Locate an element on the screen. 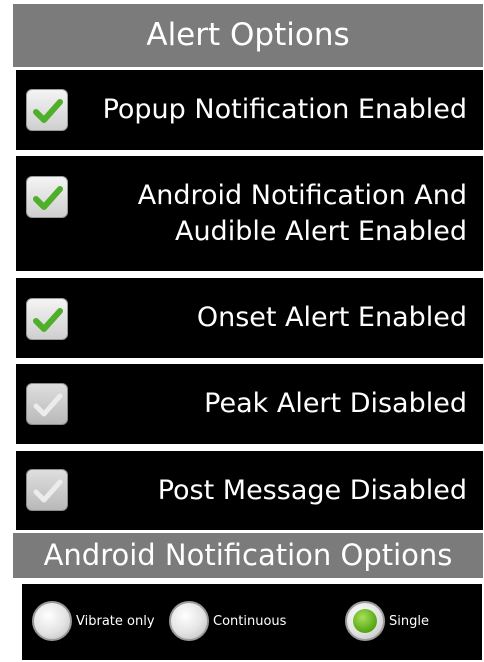 Image resolution: width=484 pixels, height=662 pixels. radio-selected-icon is located at coordinates (365, 621).